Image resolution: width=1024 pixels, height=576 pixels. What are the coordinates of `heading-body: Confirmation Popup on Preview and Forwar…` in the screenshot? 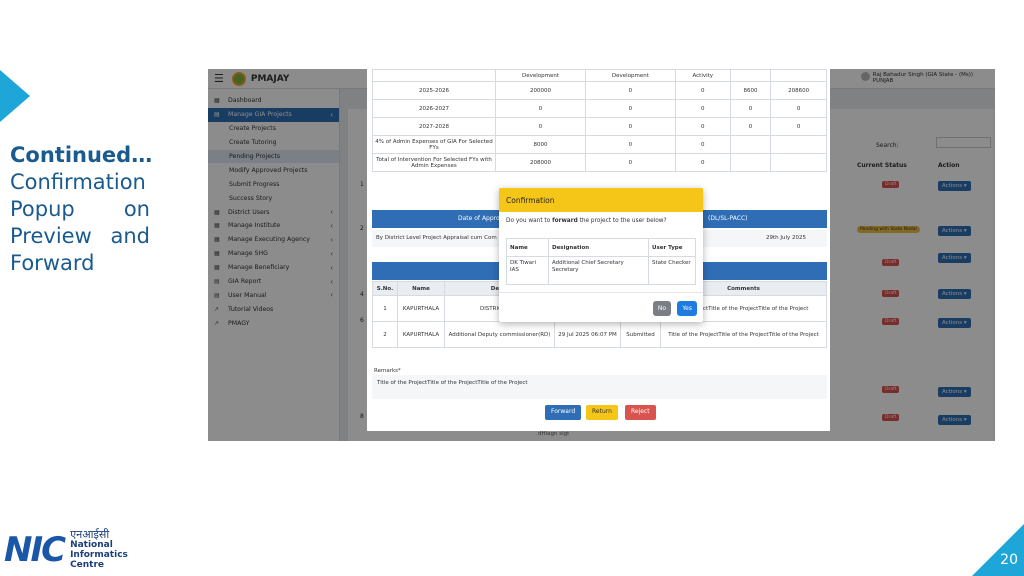 It's located at (80, 223).